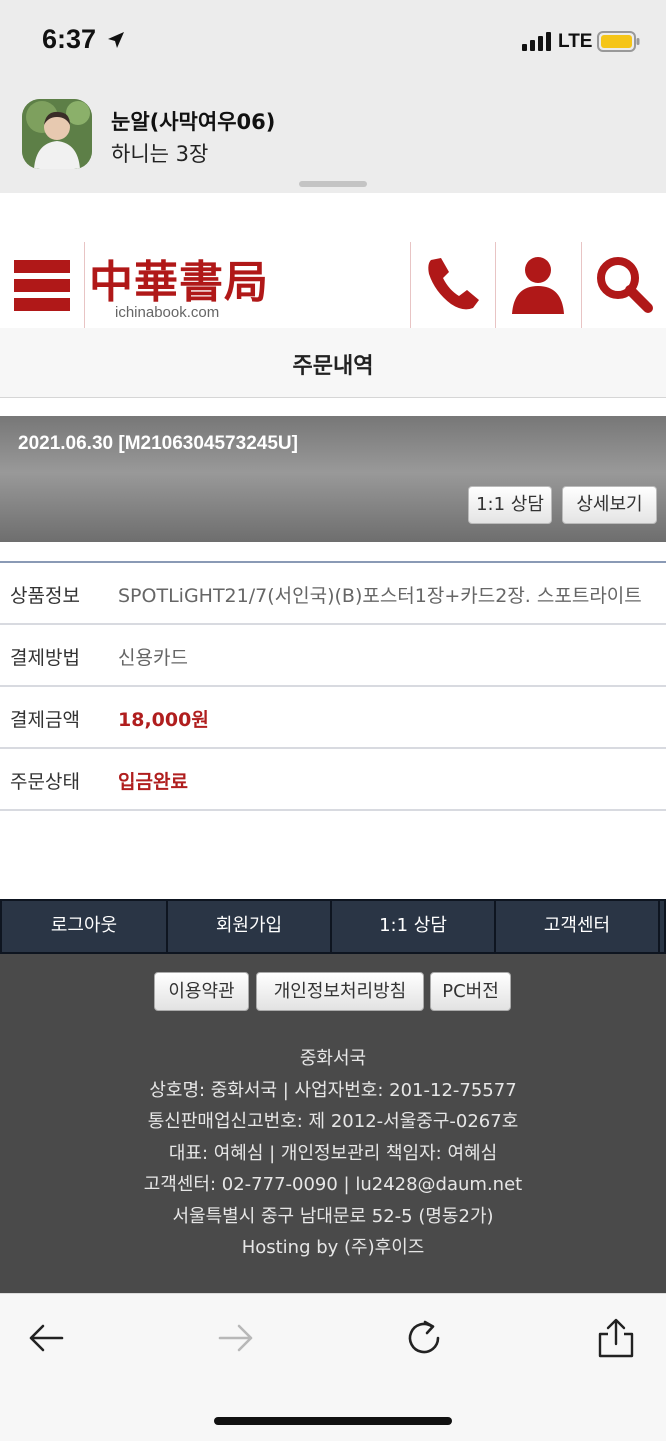 This screenshot has height=1441, width=666. Describe the element at coordinates (616, 1338) in the screenshot. I see `share-icon` at that location.